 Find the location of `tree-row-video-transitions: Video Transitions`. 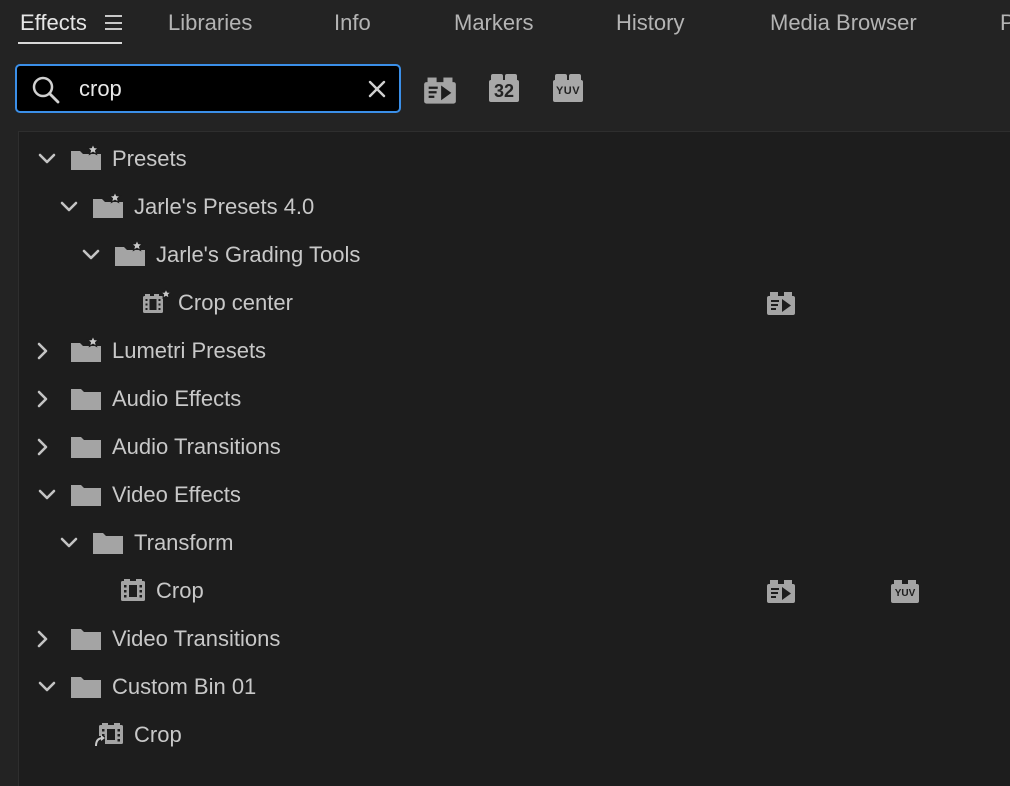

tree-row-video-transitions: Video Transitions is located at coordinates (504, 639).